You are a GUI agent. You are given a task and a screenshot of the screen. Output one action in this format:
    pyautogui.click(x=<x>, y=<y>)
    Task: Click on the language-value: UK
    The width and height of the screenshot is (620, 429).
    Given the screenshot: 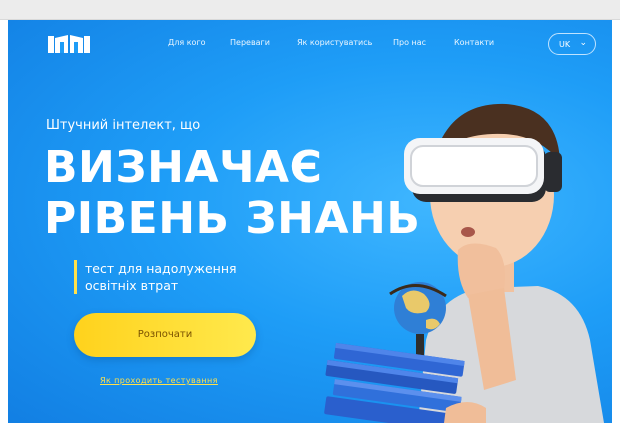 What is the action you would take?
    pyautogui.click(x=565, y=44)
    